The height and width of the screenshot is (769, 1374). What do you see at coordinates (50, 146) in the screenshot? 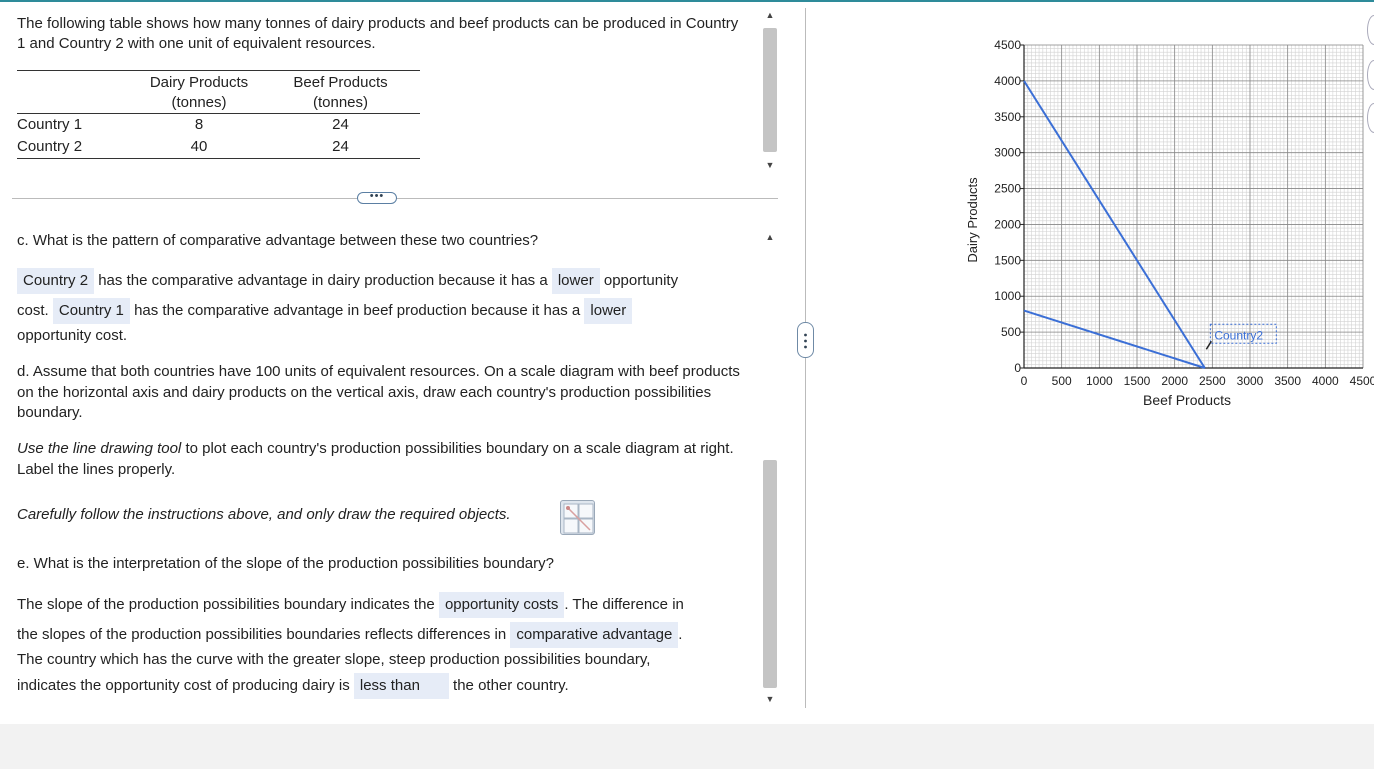
I see `row-country: Country 2` at bounding box center [50, 146].